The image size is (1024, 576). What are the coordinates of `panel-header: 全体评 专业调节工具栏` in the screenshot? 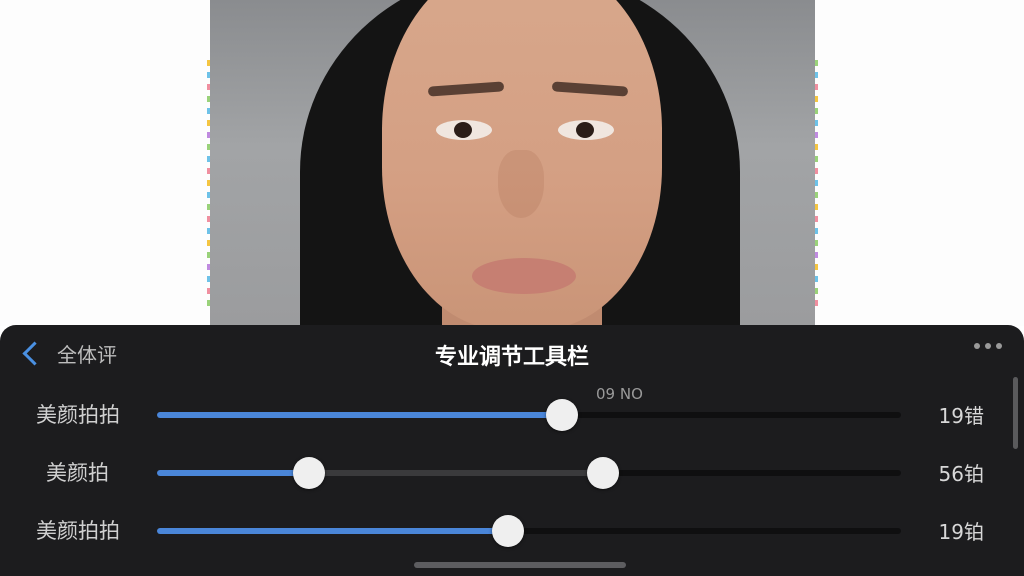 It's located at (512, 353).